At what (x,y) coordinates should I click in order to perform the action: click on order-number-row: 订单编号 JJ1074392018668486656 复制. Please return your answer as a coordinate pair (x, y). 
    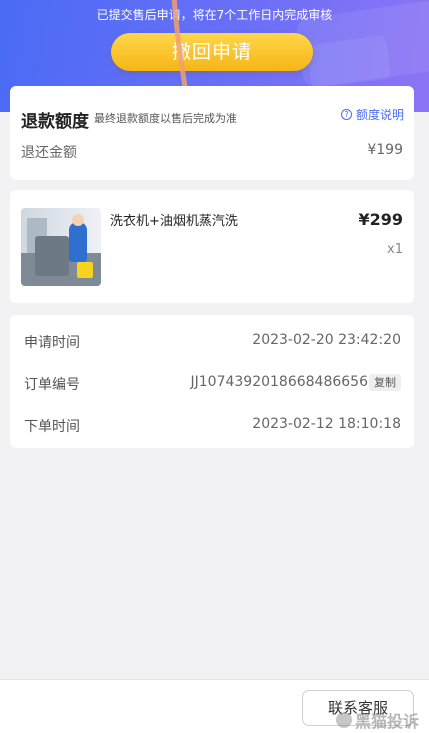
    Looking at the image, I should click on (212, 384).